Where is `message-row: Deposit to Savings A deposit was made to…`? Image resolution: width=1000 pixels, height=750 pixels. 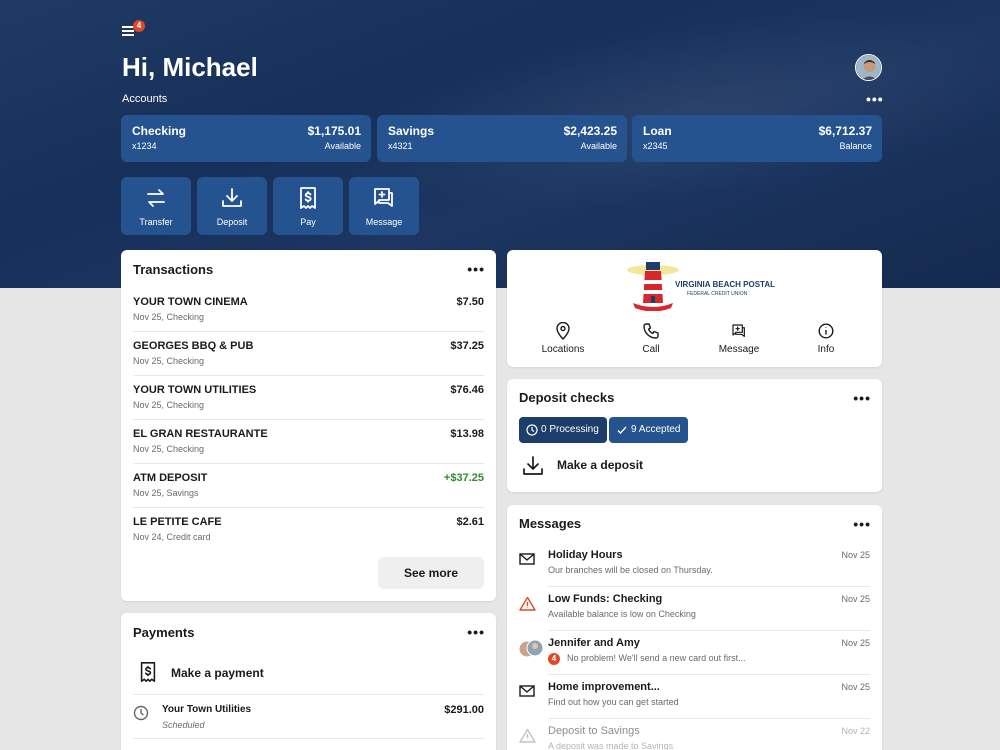 message-row: Deposit to Savings A deposit was made to… is located at coordinates (694, 734).